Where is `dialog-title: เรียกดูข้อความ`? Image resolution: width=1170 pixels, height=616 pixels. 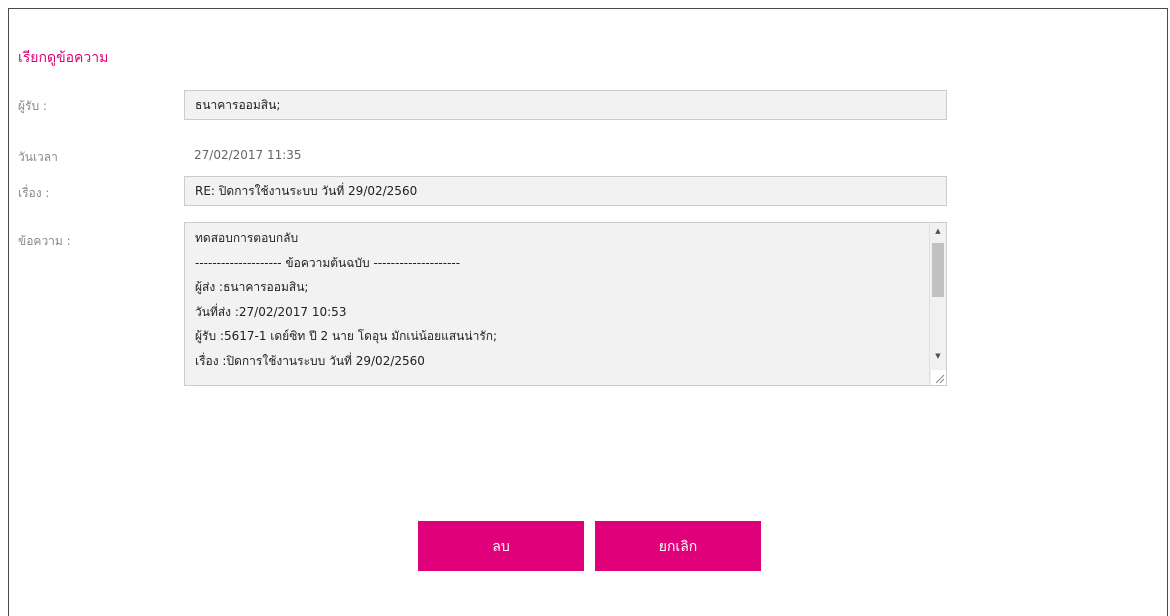
dialog-title: เรียกดูข้อความ is located at coordinates (63, 58).